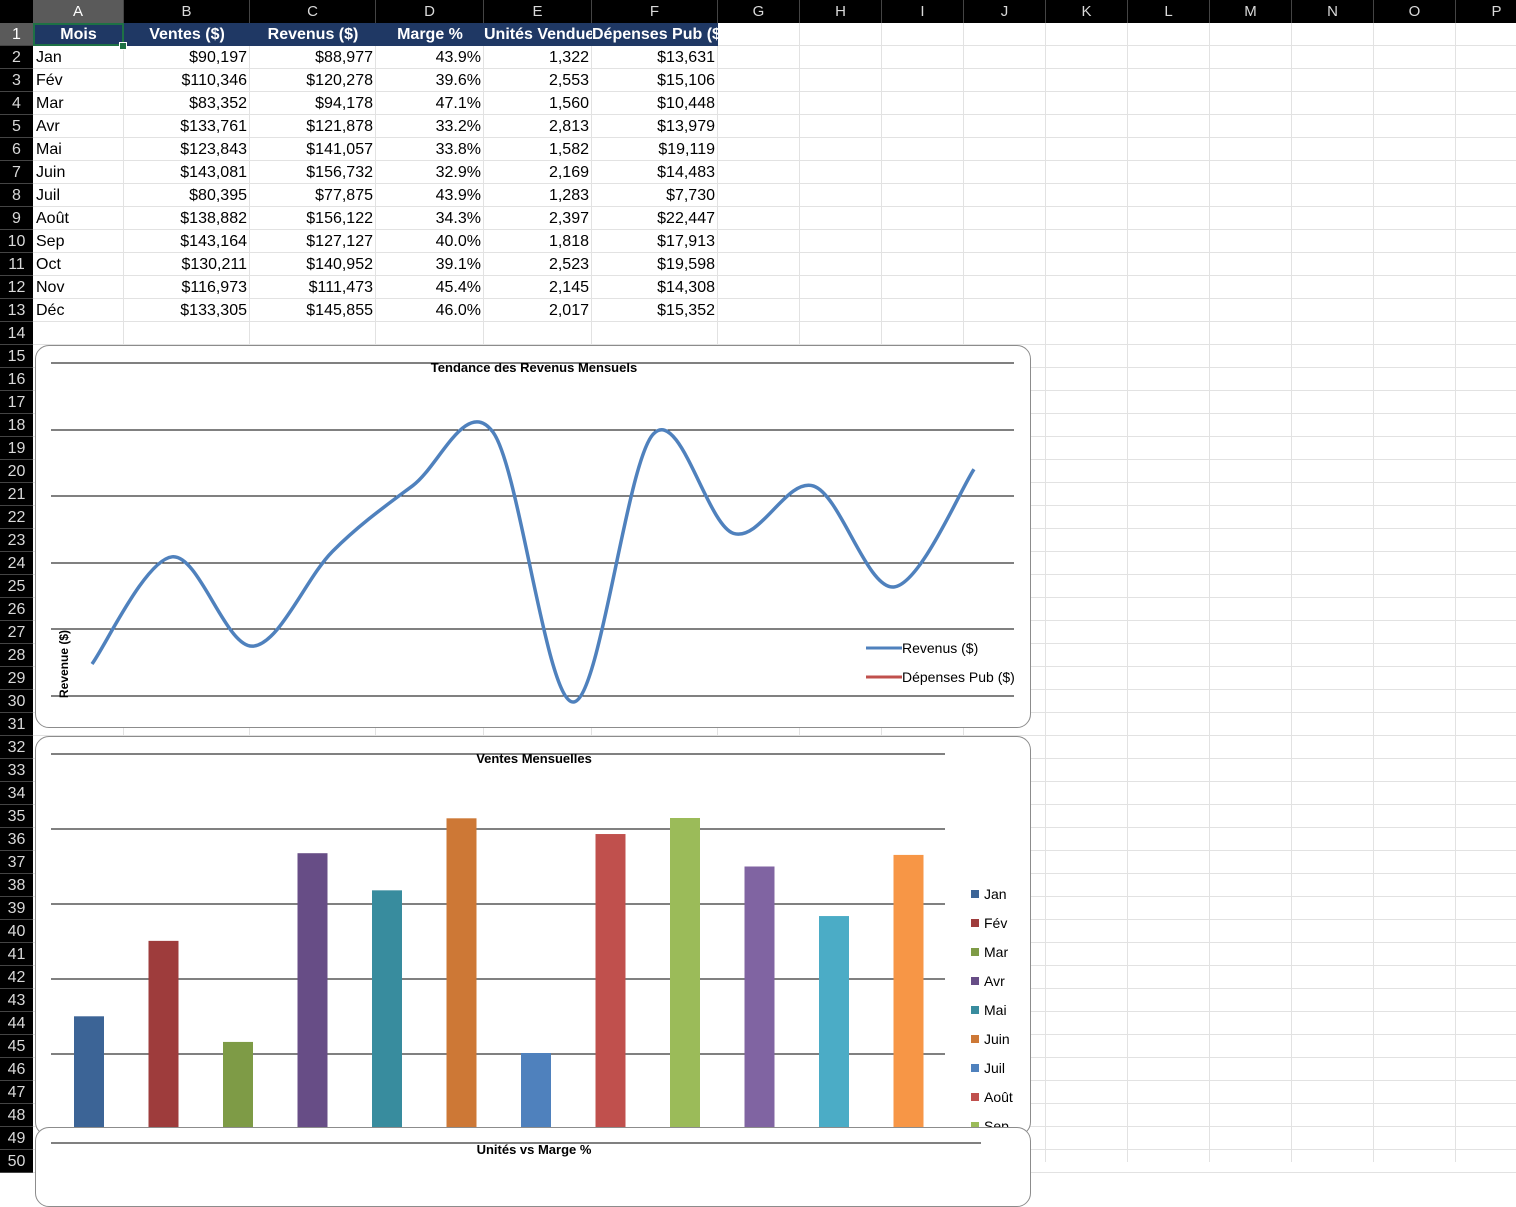  Describe the element at coordinates (430, 103) in the screenshot. I see `table-cell: 47.1%` at that location.